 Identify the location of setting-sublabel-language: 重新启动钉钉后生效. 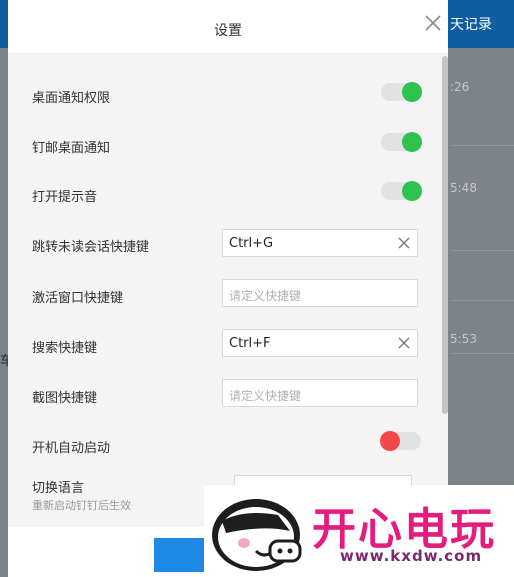
(81, 505).